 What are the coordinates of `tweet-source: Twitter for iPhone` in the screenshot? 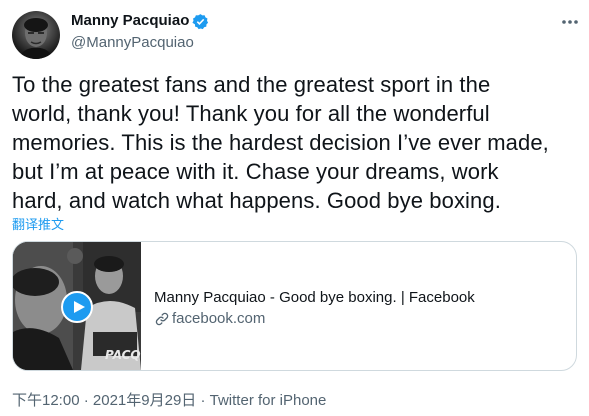 It's located at (268, 400).